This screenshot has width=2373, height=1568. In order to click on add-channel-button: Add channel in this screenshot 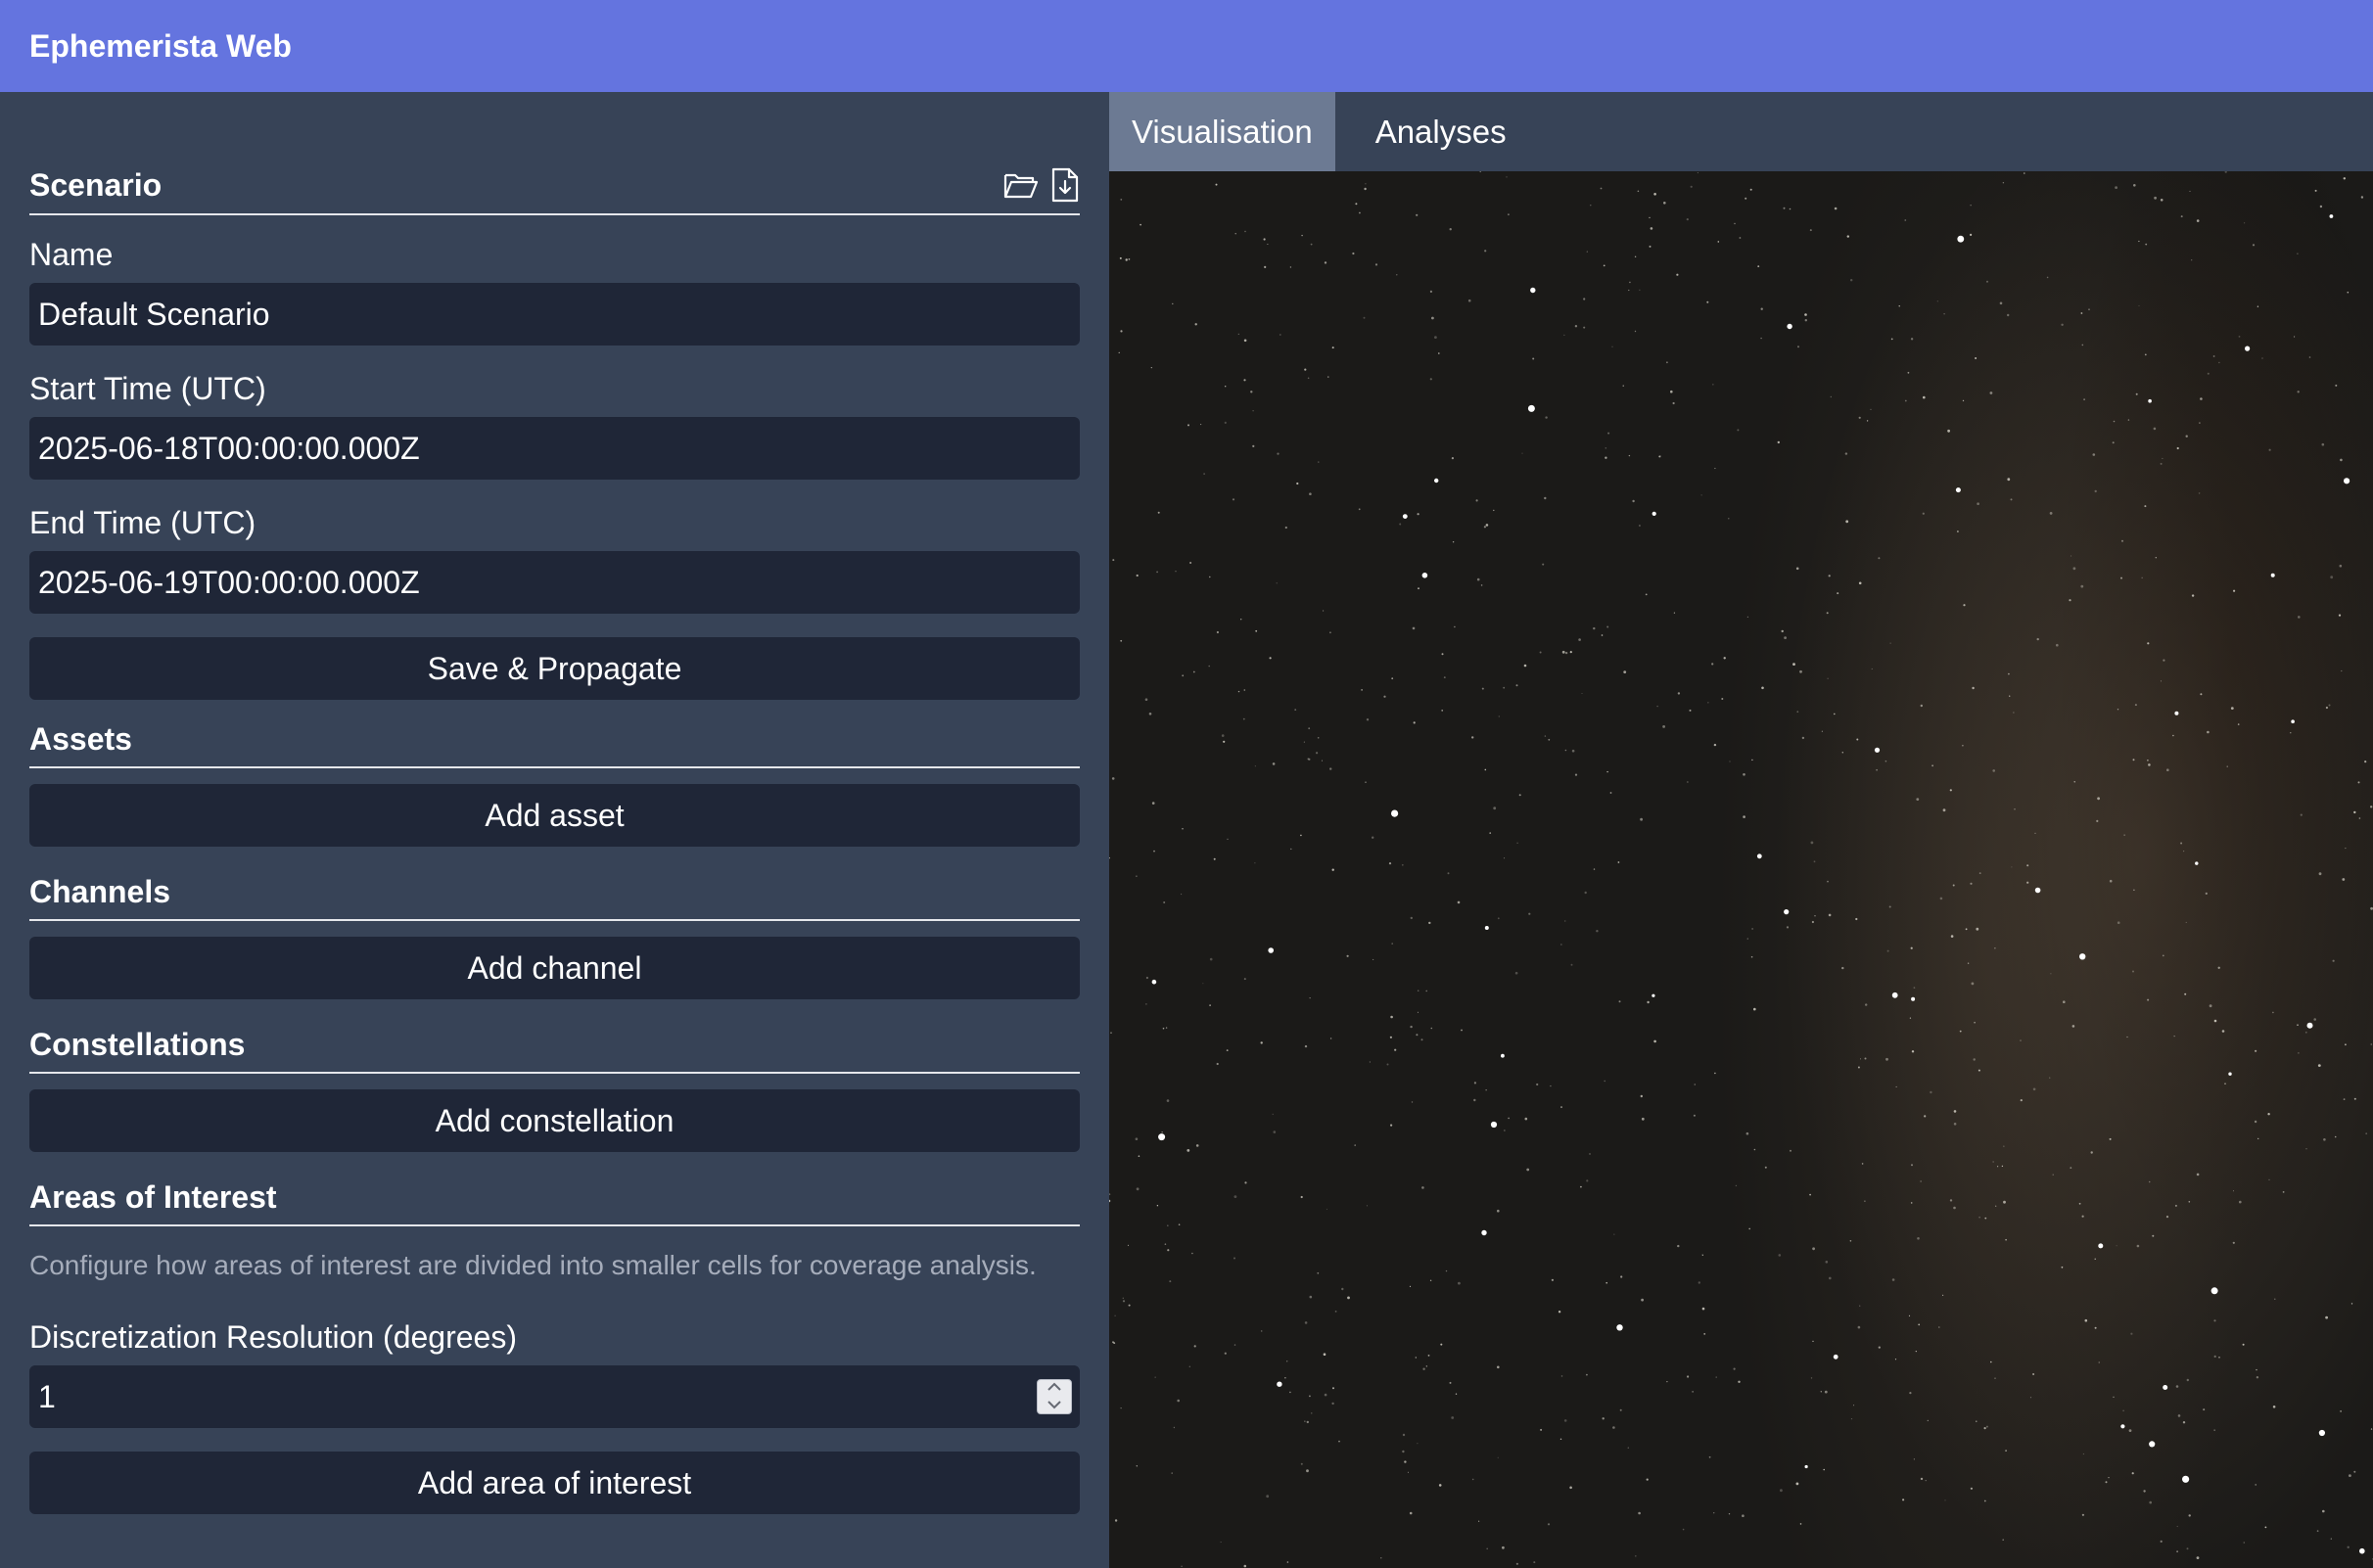, I will do `click(554, 968)`.